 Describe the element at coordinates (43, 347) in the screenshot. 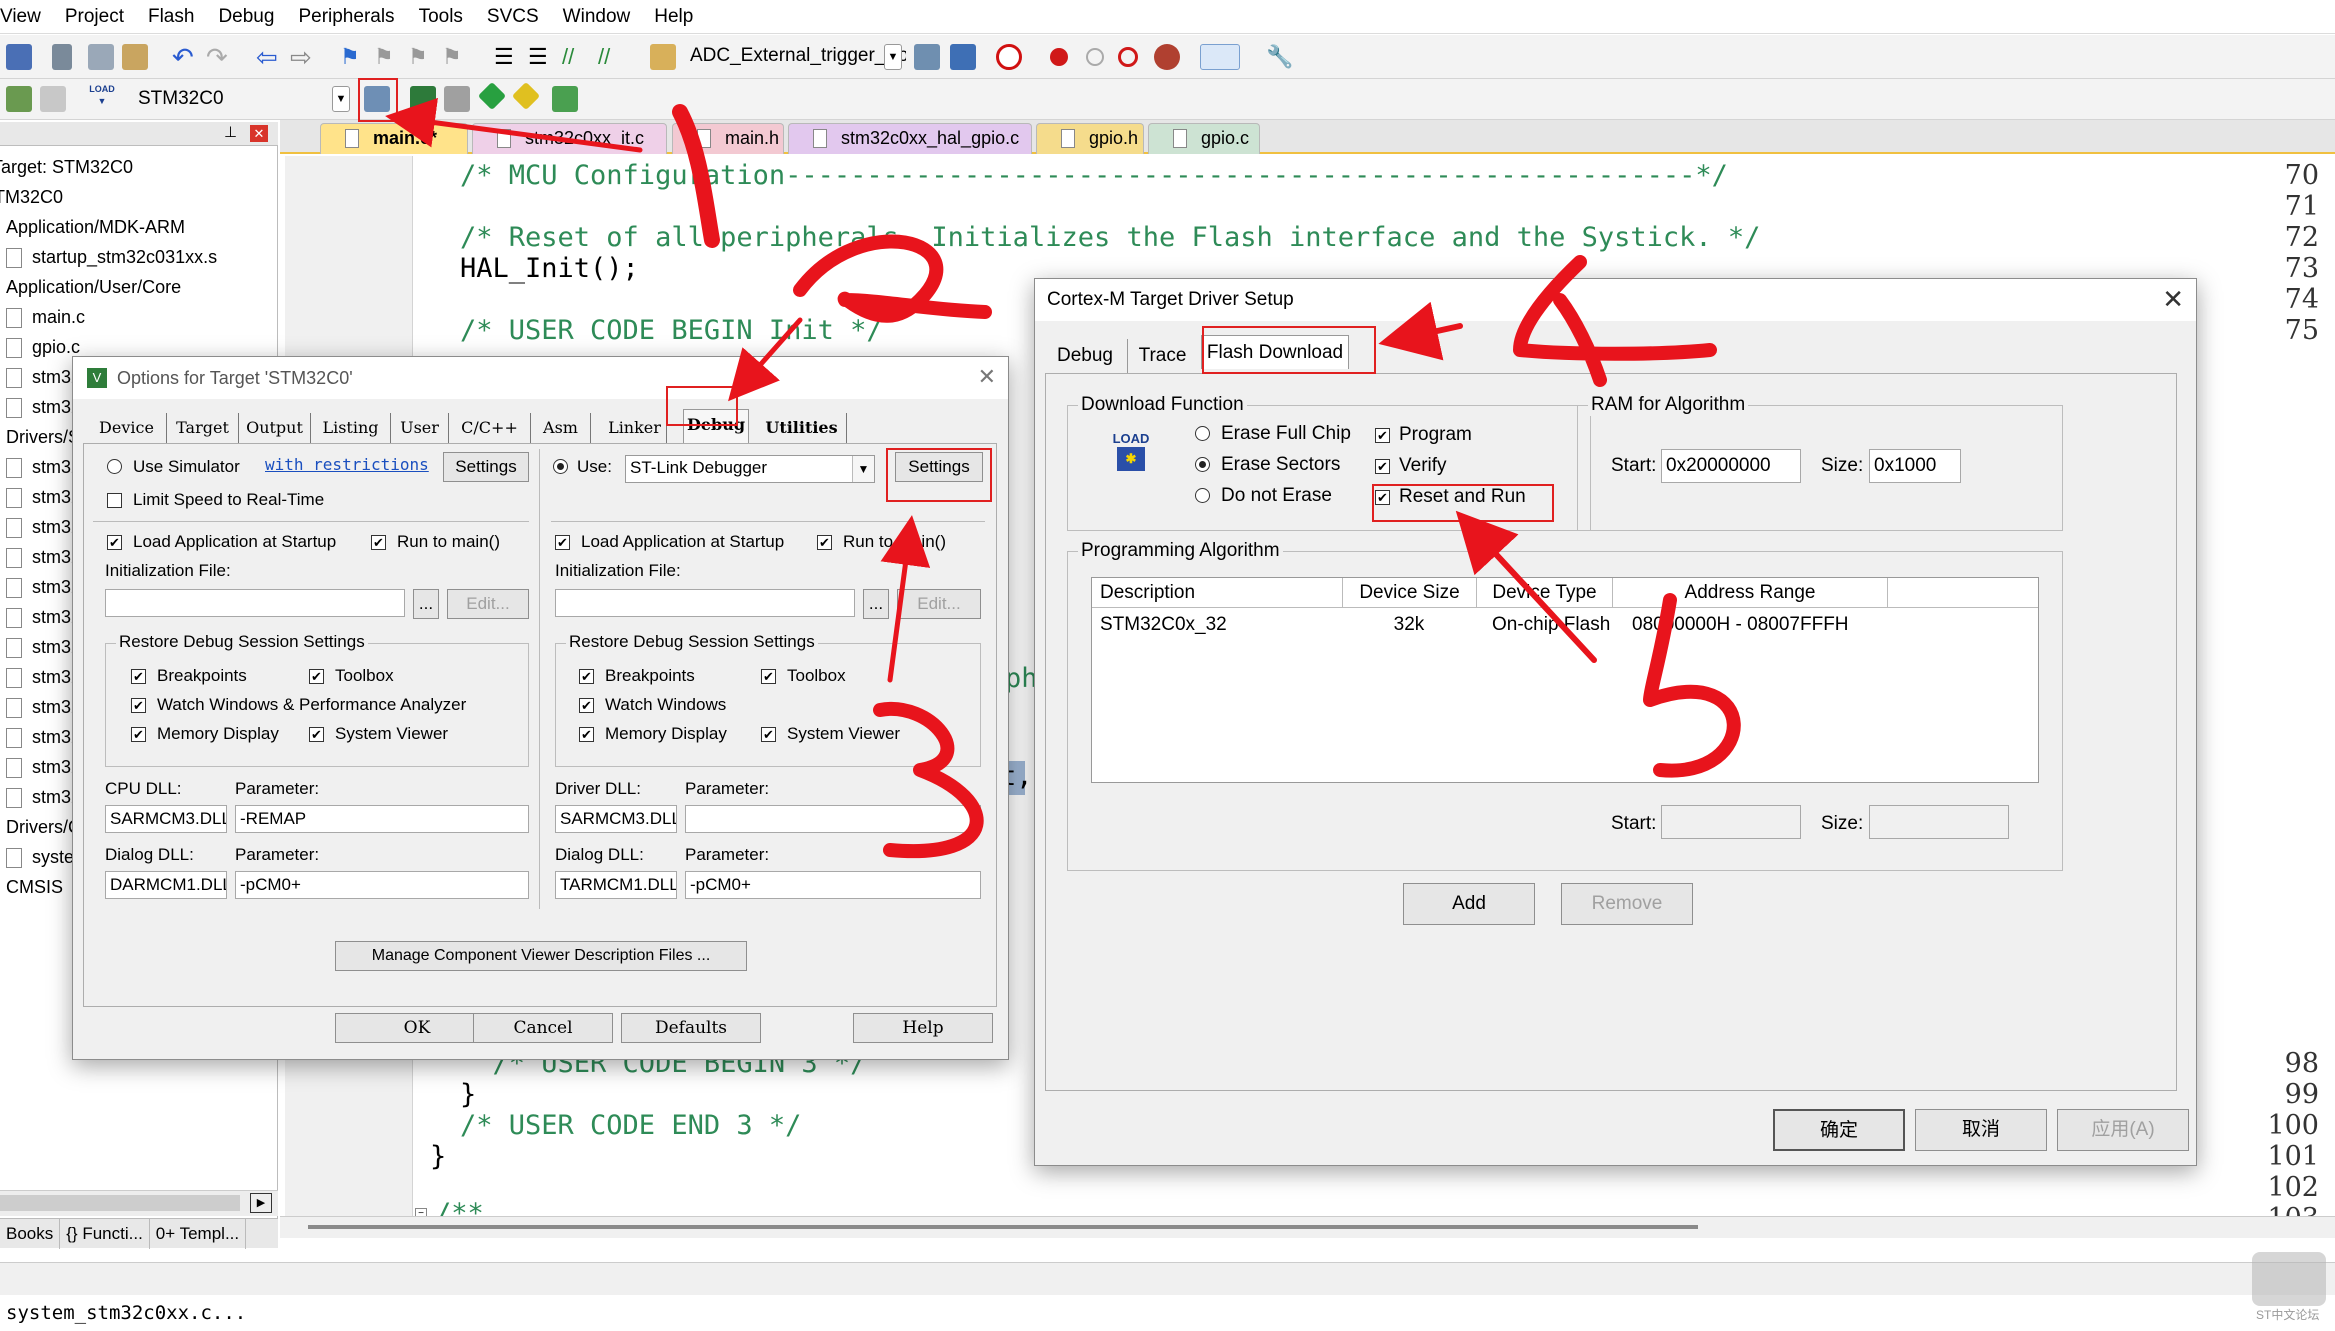

I see `tree-file: gpio.c` at that location.